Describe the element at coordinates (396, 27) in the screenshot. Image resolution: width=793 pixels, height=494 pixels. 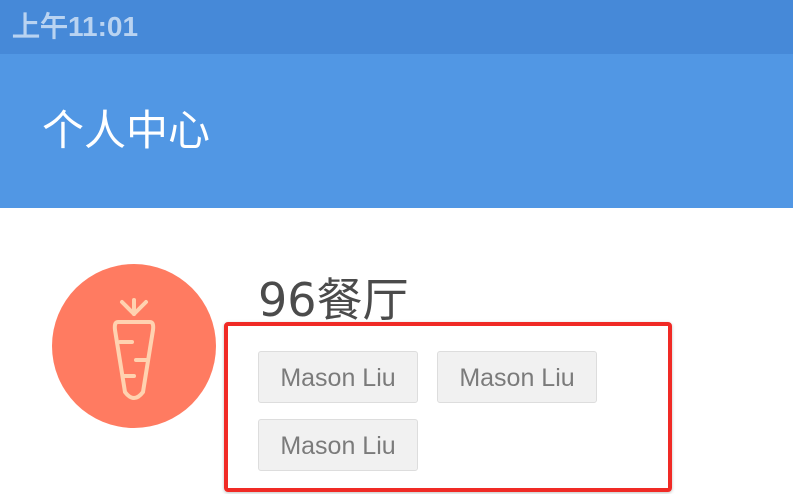
I see `status-bar: 上午11:01` at that location.